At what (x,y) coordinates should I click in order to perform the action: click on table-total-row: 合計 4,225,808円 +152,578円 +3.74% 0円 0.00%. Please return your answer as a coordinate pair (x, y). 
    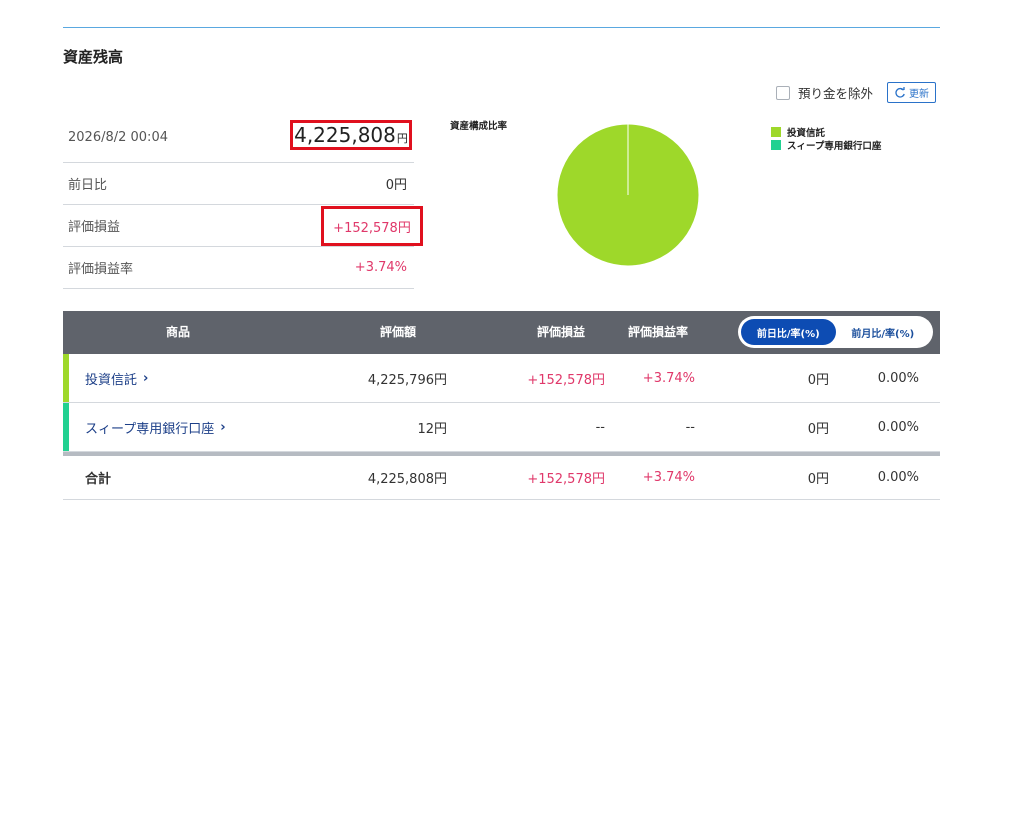
    Looking at the image, I should click on (501, 476).